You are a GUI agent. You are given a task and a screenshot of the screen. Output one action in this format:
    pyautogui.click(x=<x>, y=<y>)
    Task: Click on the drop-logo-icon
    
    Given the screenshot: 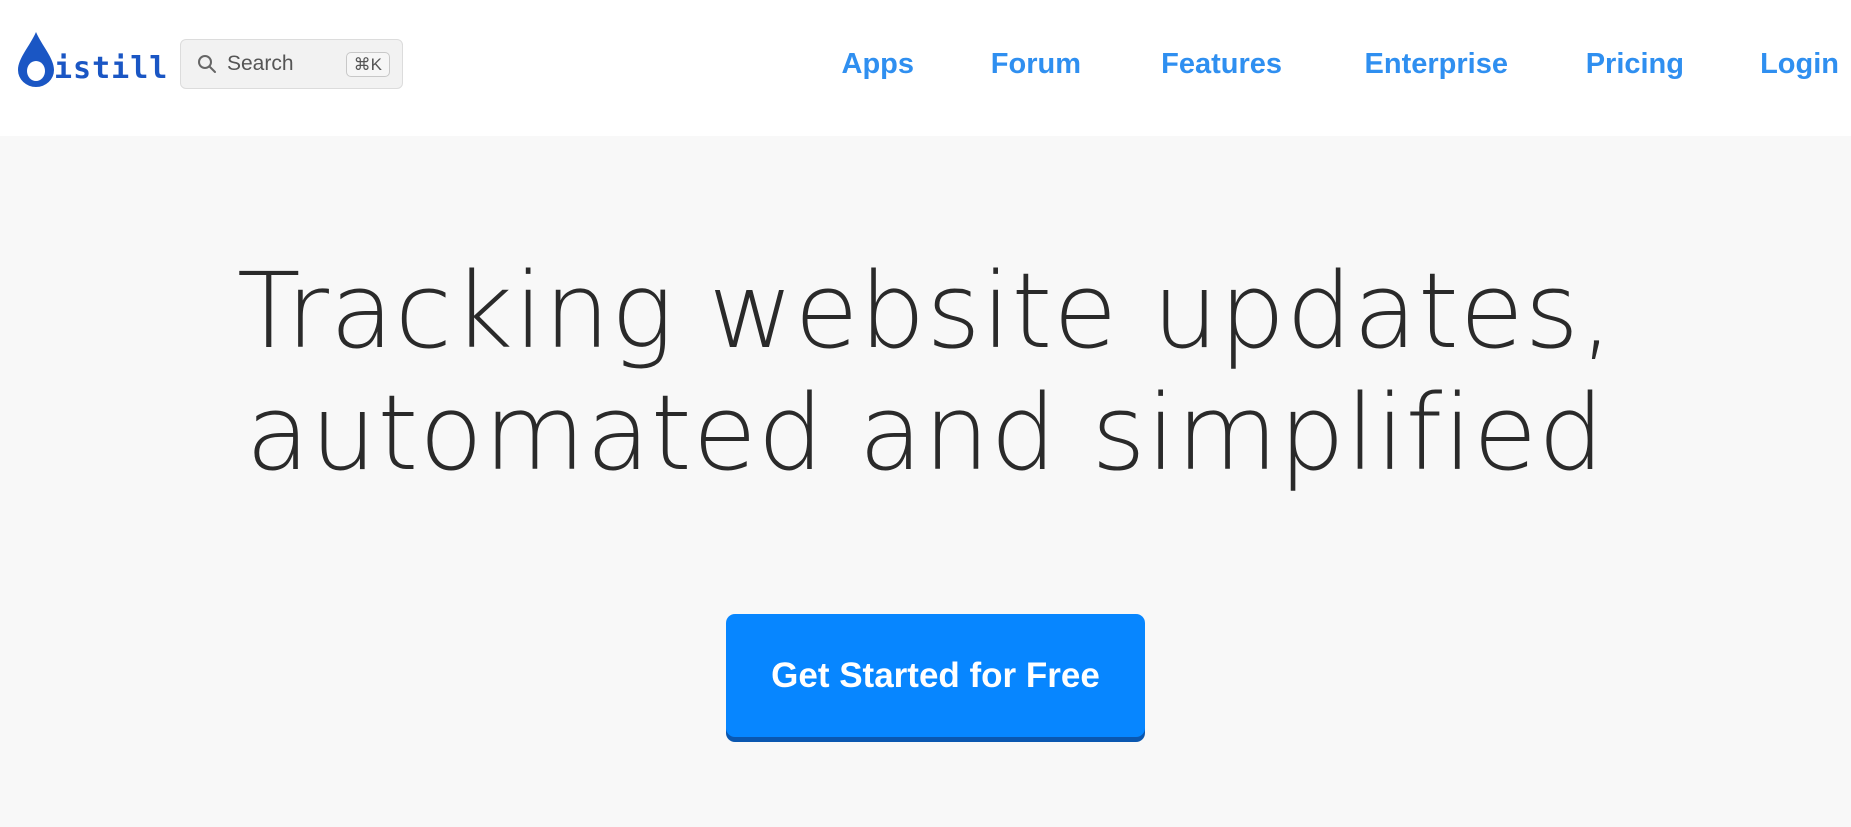 What is the action you would take?
    pyautogui.click(x=36, y=59)
    